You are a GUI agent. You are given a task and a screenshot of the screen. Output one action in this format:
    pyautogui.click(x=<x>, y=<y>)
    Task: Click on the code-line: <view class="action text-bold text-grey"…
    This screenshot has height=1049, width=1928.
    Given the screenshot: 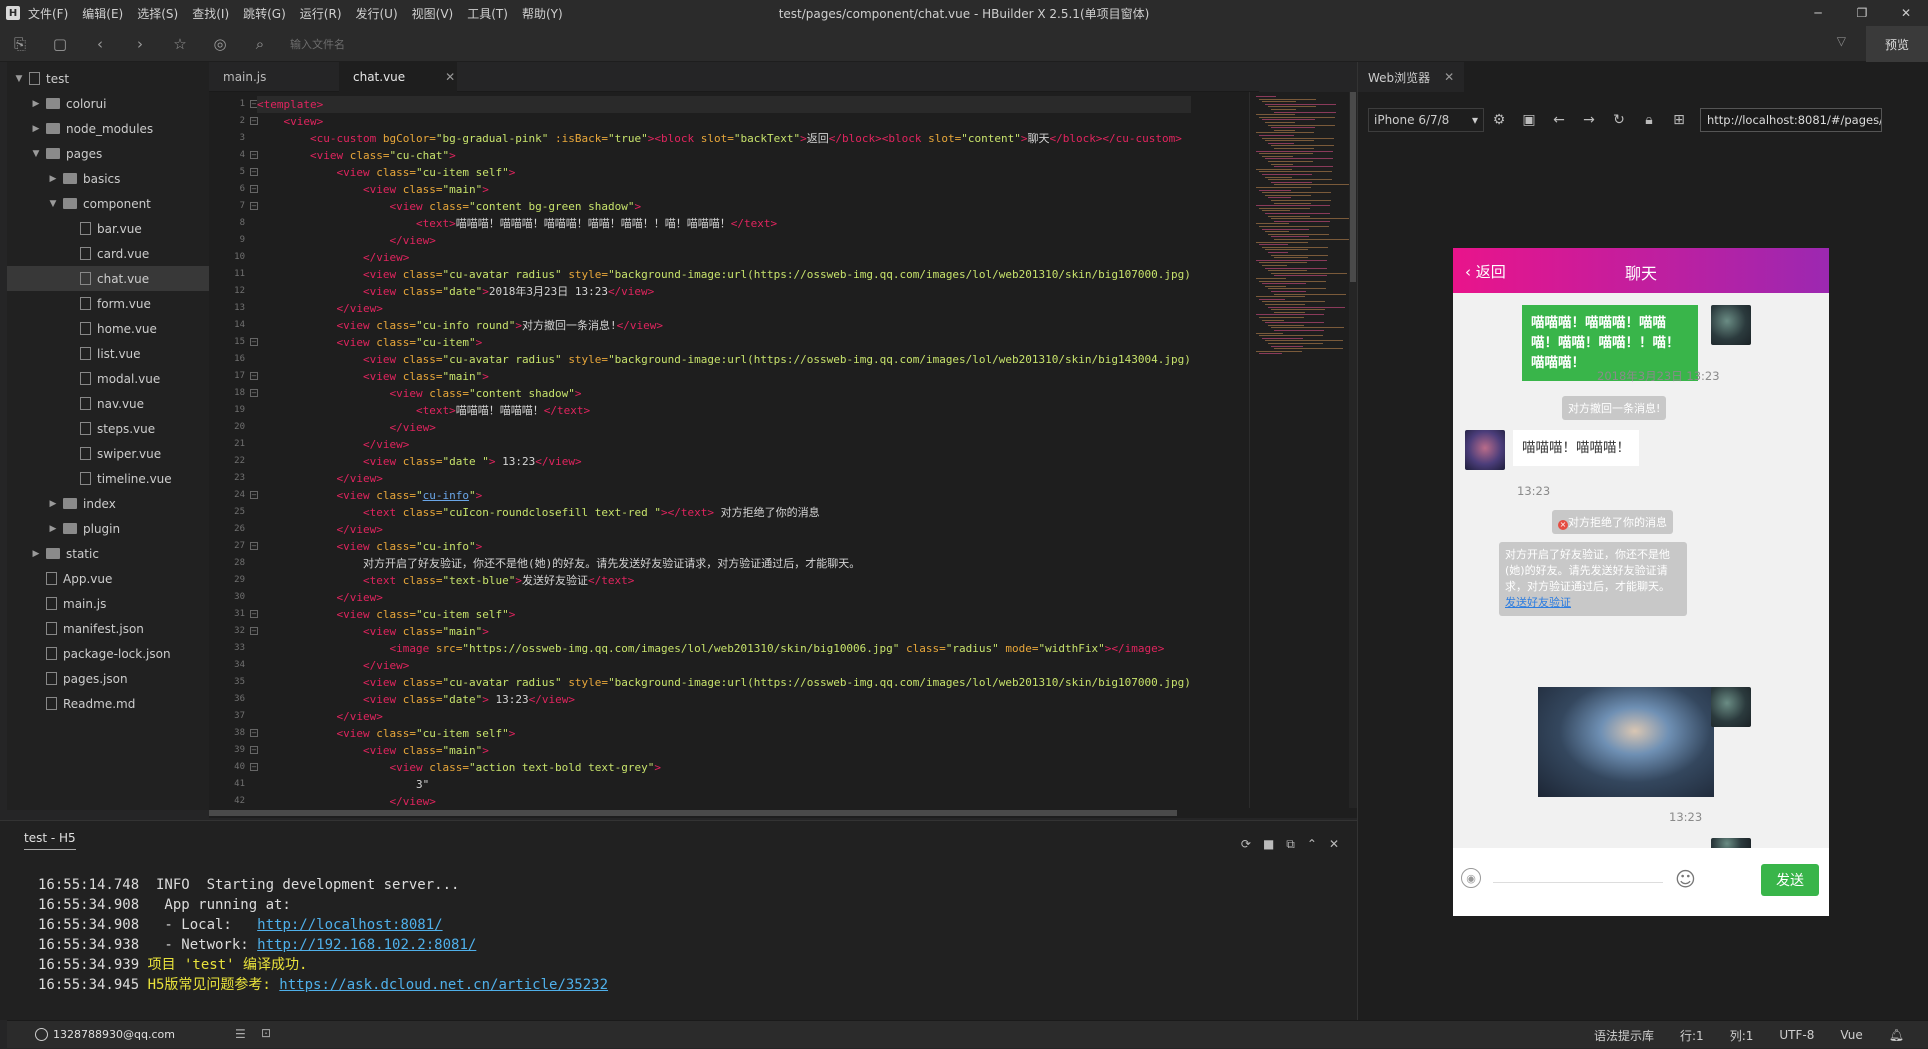 What is the action you would take?
    pyautogui.click(x=724, y=767)
    